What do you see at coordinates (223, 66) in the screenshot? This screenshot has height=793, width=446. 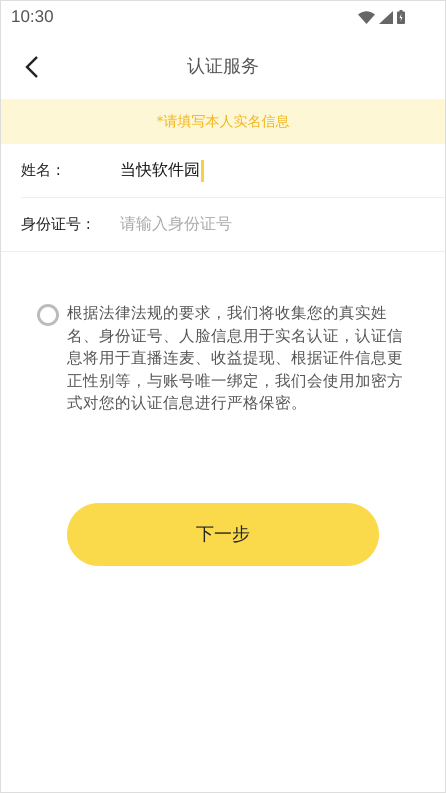 I see `page-title: 认证服务` at bounding box center [223, 66].